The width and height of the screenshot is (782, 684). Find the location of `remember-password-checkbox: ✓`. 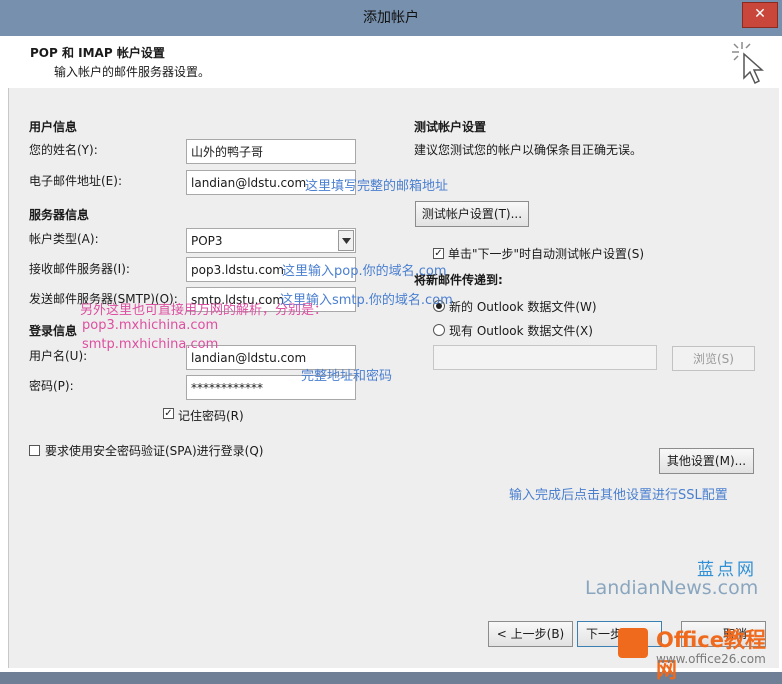

remember-password-checkbox: ✓ is located at coordinates (168, 413).